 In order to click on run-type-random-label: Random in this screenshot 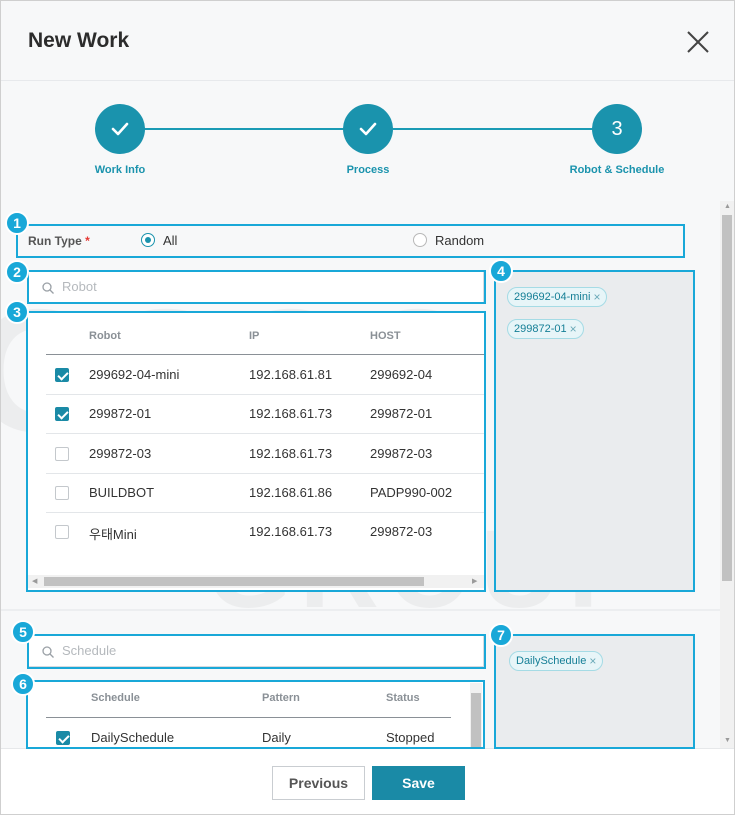, I will do `click(459, 240)`.